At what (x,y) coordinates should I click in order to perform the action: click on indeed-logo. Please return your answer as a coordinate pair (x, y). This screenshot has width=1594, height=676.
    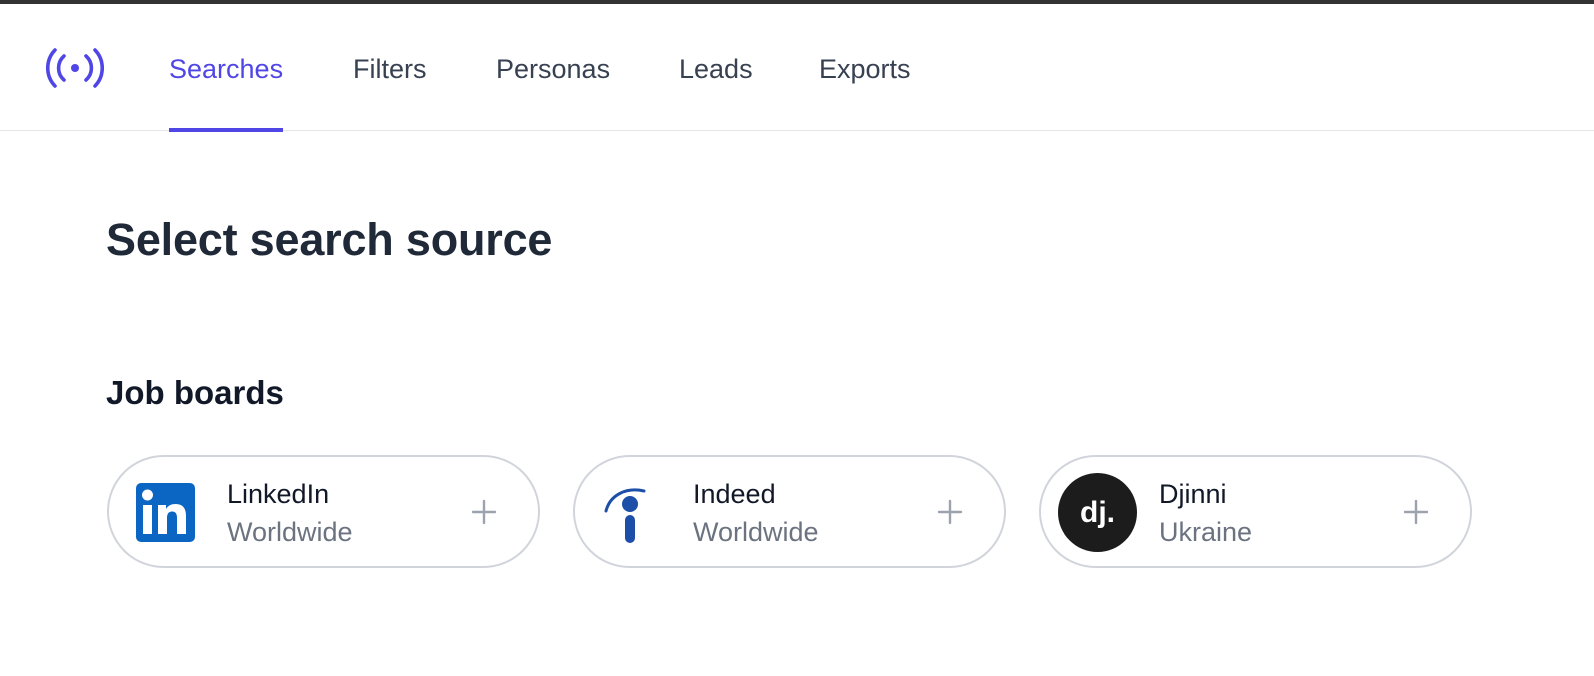
    Looking at the image, I should click on (625, 515).